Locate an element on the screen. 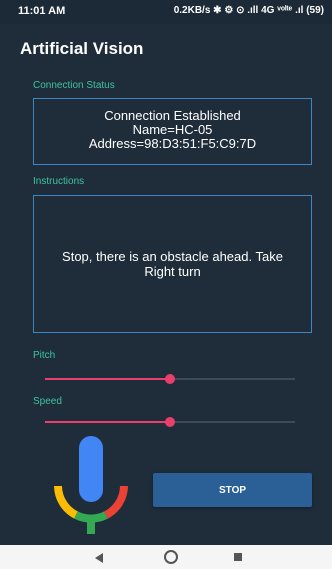  speed-slider-active-track is located at coordinates (107, 422).